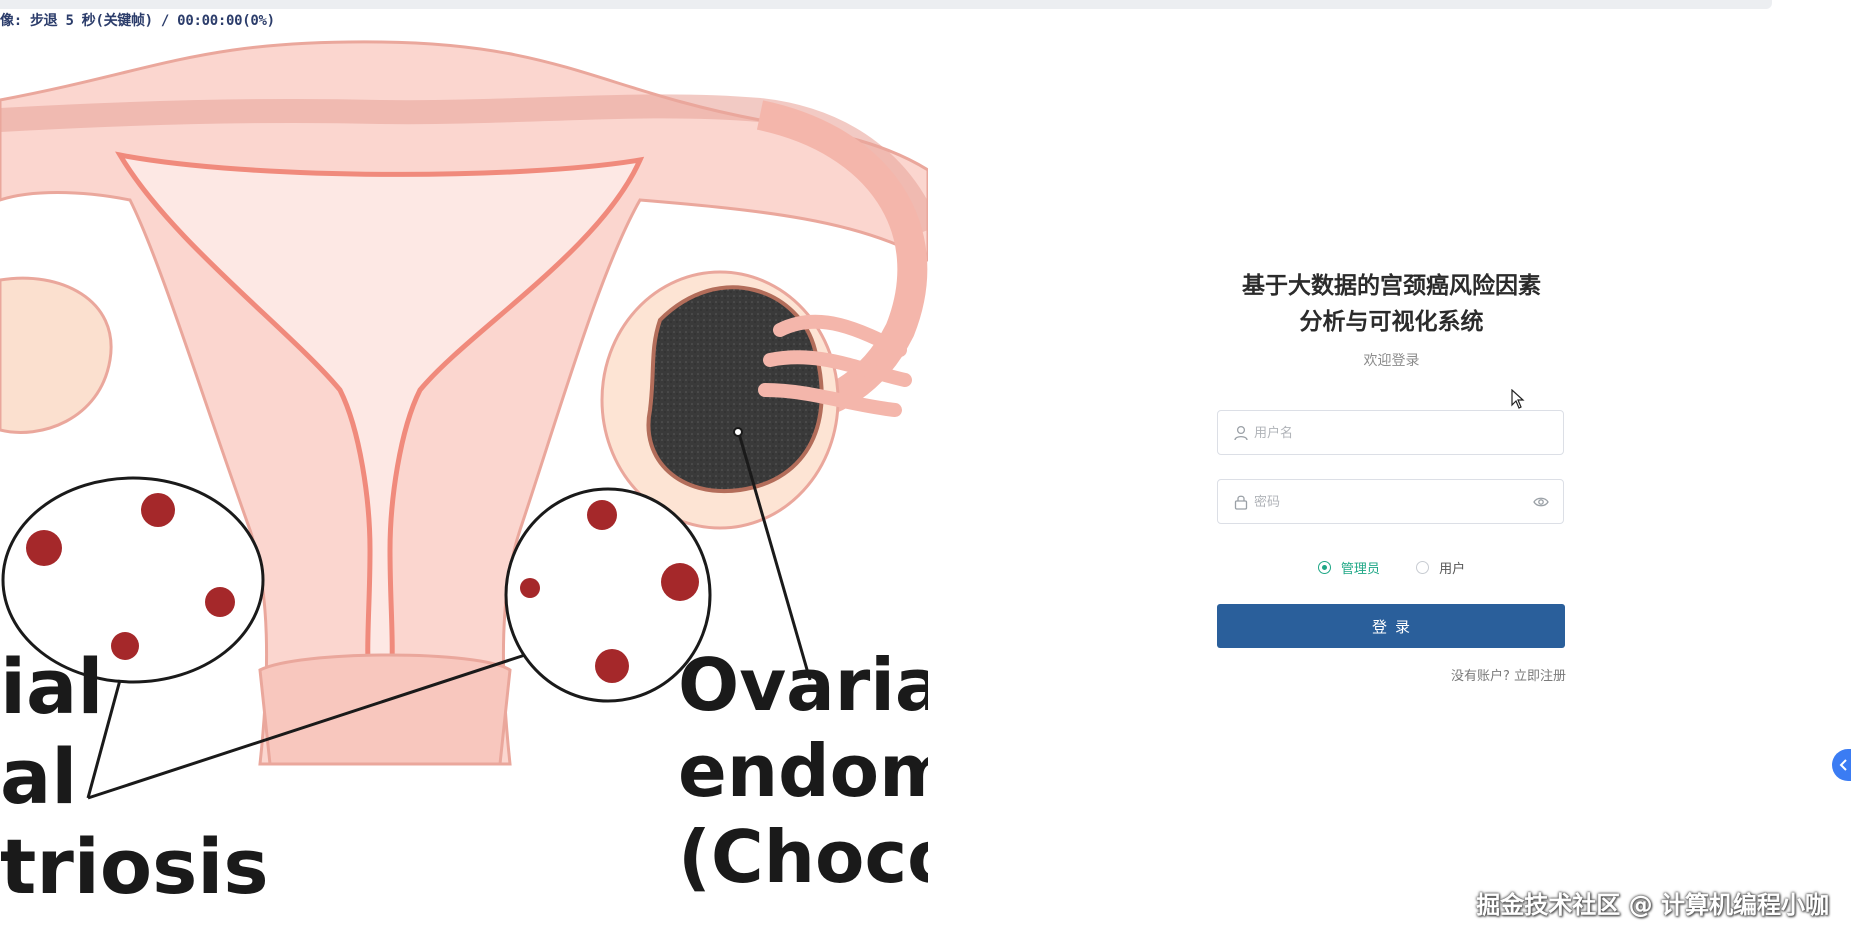 This screenshot has width=1851, height=941. Describe the element at coordinates (803, 771) in the screenshot. I see `illustration-label-right-2: endom` at that location.